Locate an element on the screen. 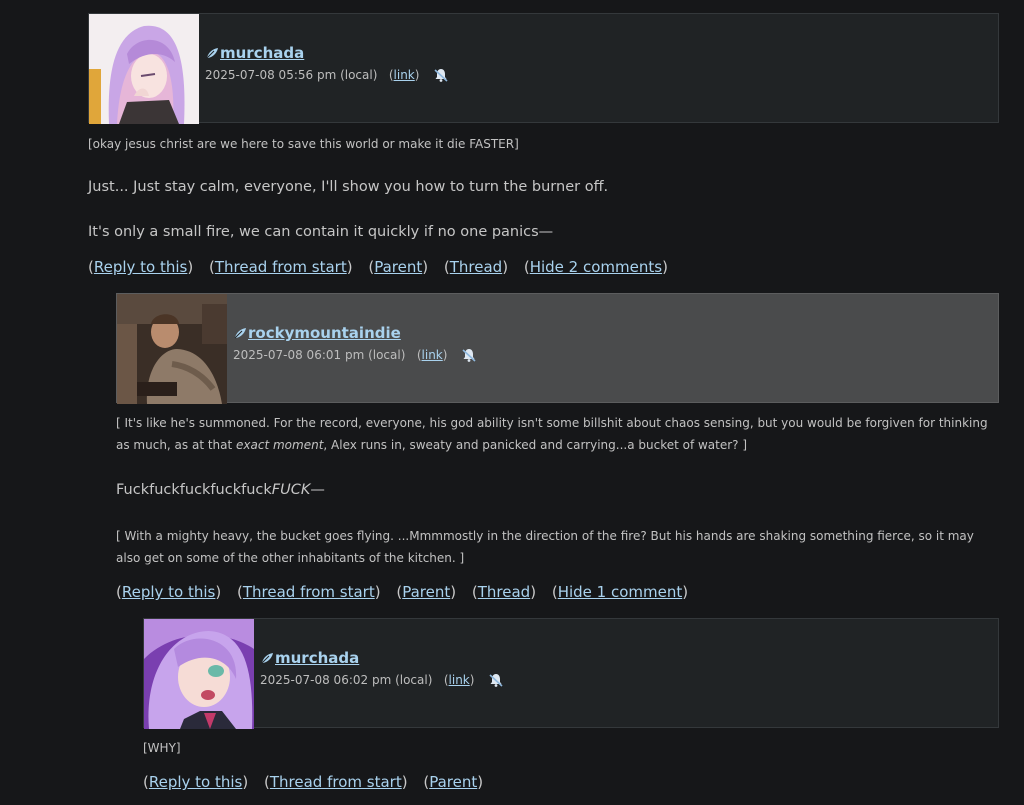 This screenshot has height=805, width=1024. datetime-text: 2025-07-08 05:56 pm (local) is located at coordinates (291, 75).